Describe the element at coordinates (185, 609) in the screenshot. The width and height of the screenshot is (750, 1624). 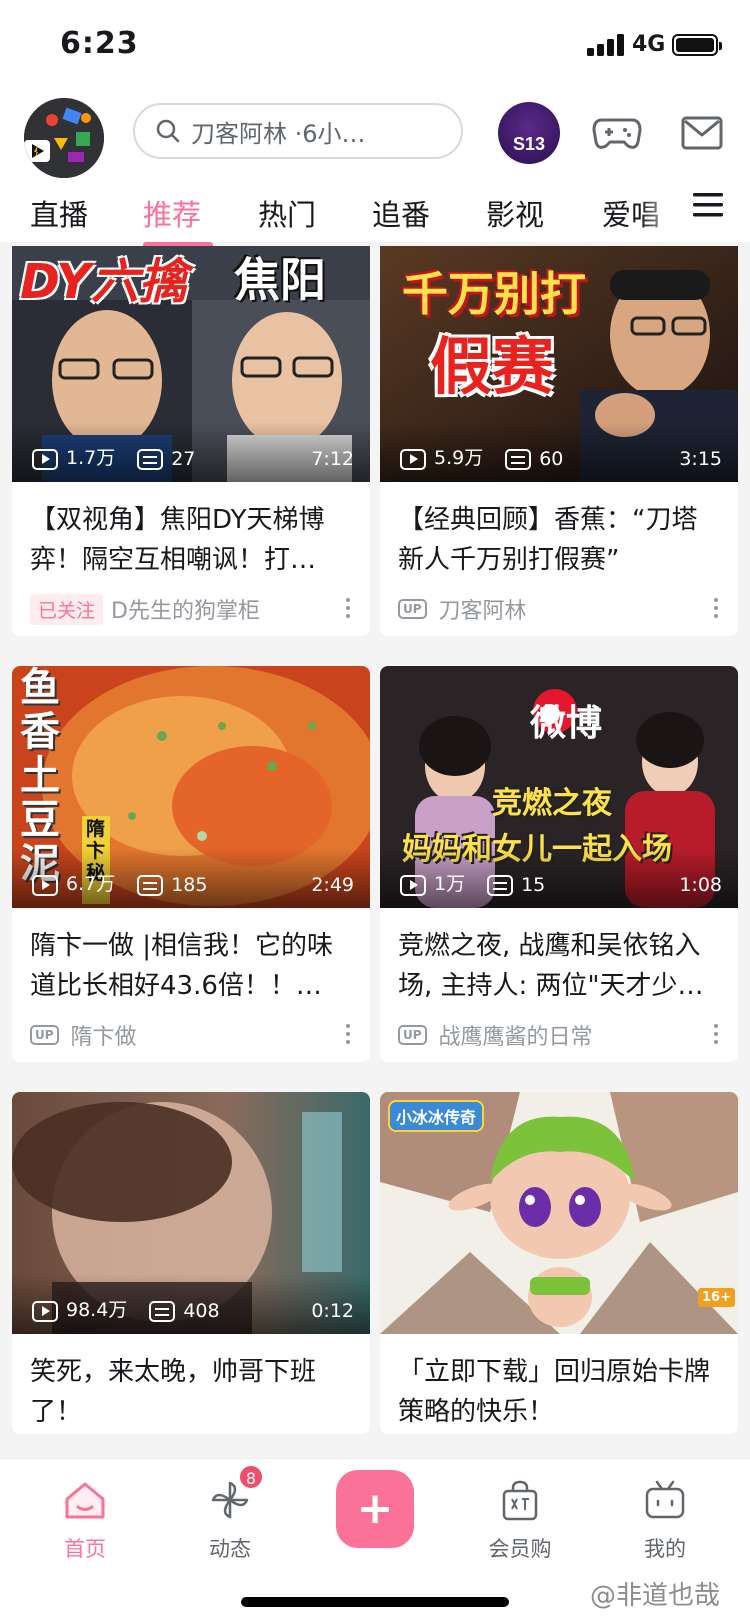
I see `author-name: D先生的狗掌柜` at that location.